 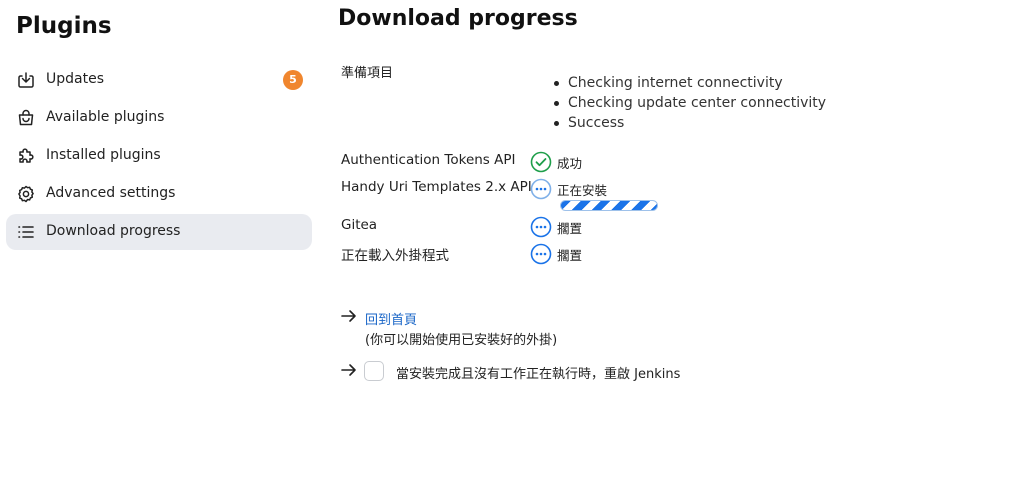 I want to click on sidebar-item-installed-plugins: Installed plugins, so click(x=159, y=156).